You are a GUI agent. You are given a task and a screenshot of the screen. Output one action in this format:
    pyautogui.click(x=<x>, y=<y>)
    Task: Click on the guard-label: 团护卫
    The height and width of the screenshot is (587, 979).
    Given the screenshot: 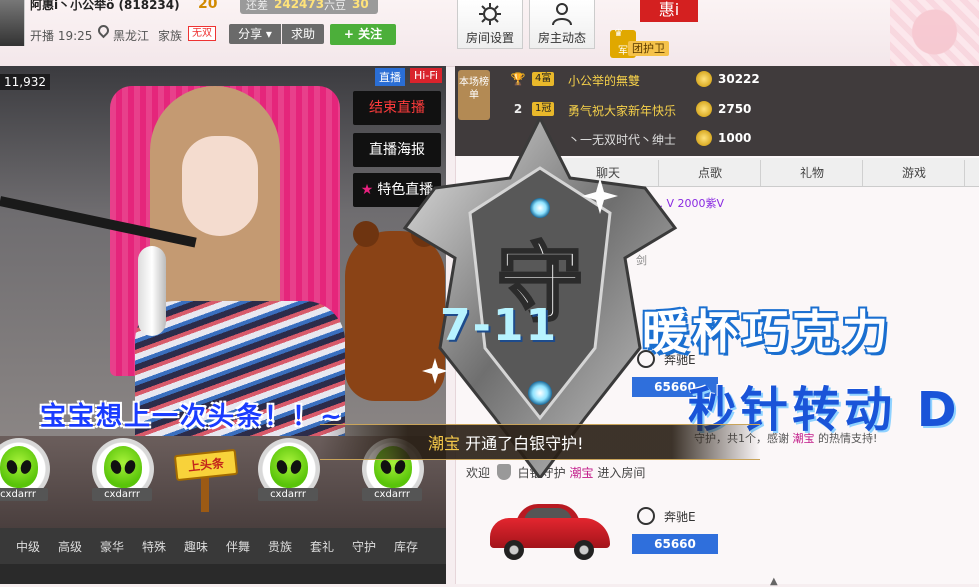 What is the action you would take?
    pyautogui.click(x=648, y=48)
    